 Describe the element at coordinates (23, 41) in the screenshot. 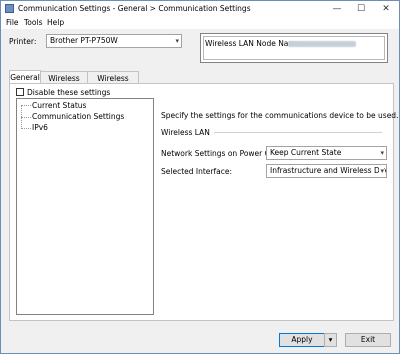

I see `printer-label: Printer:` at that location.